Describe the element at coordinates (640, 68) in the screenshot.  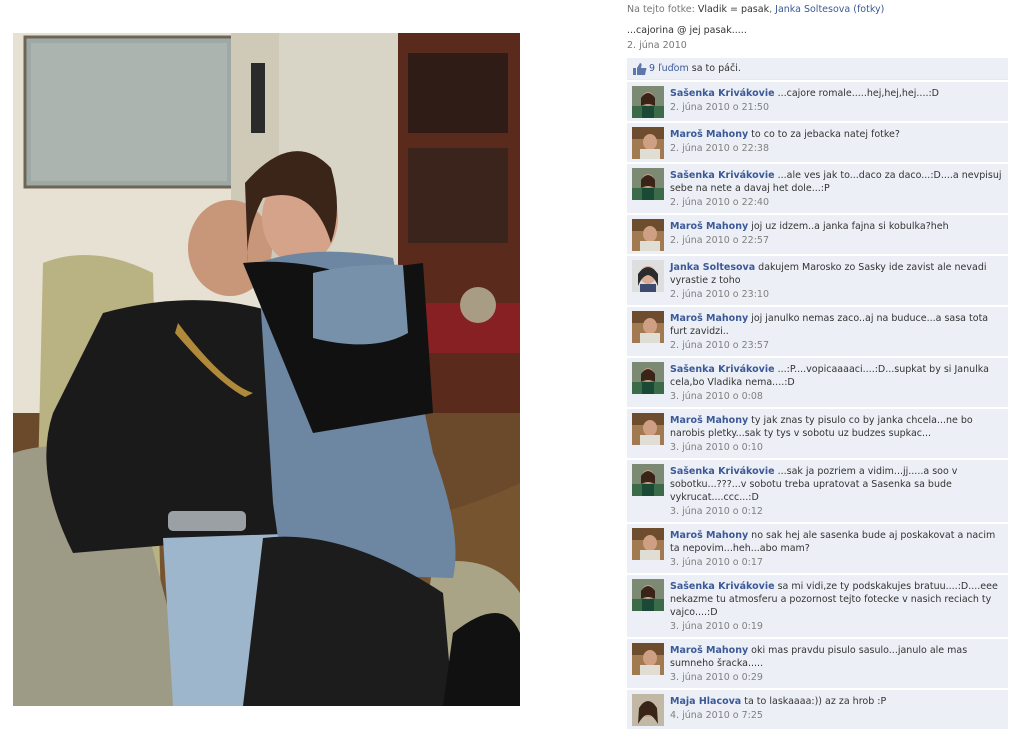
I see `thumbs-up-icon` at that location.